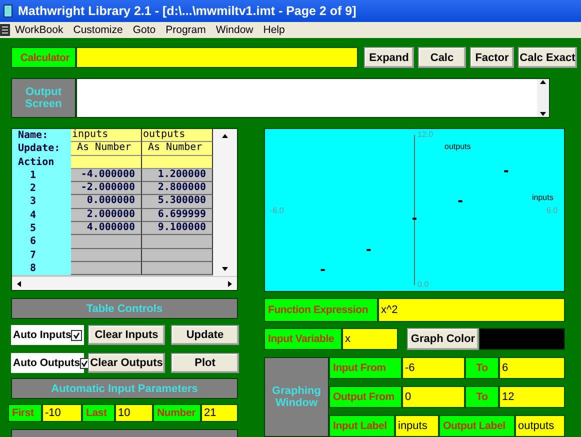  I want to click on parameter-field: -10, so click(62, 413).